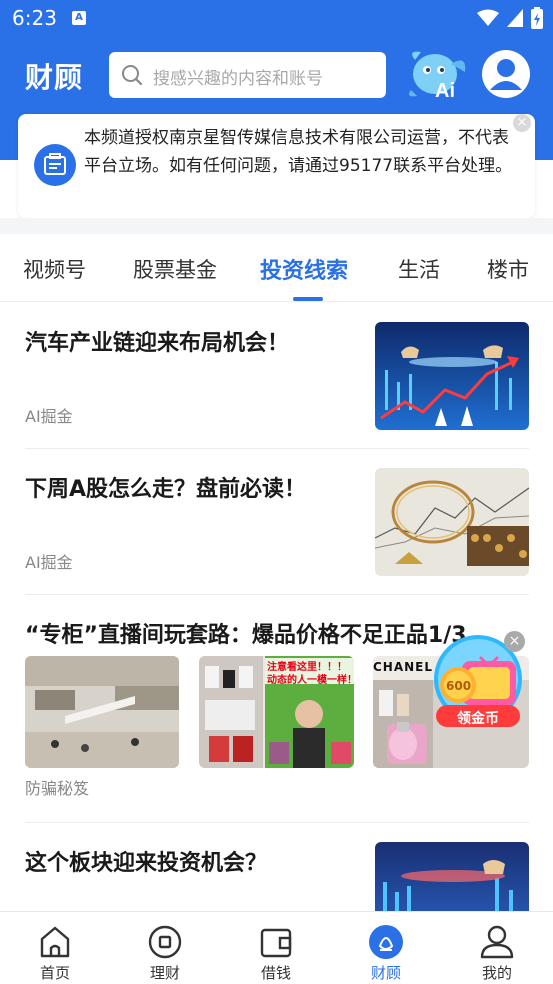  Describe the element at coordinates (54, 269) in the screenshot. I see `tab-video: 视频号` at that location.